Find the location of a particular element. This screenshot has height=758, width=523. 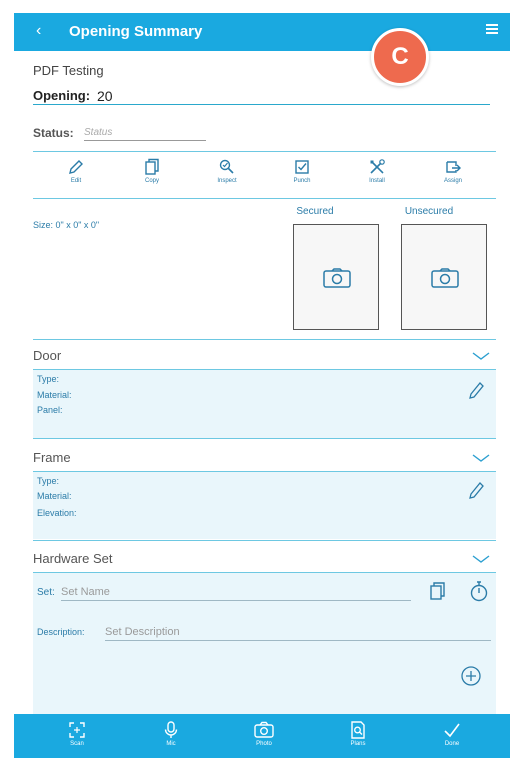

inspect-icon is located at coordinates (226, 166).